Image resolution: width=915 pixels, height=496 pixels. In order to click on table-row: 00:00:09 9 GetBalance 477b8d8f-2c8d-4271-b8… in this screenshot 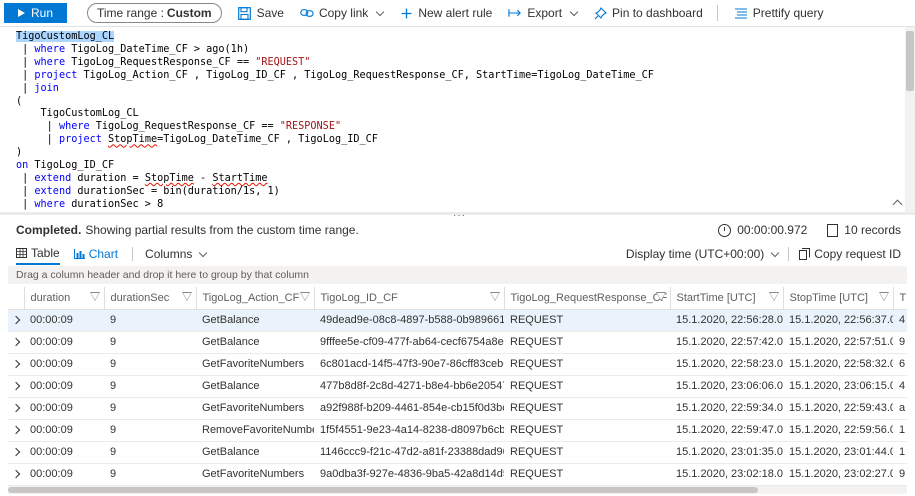, I will do `click(457, 386)`.